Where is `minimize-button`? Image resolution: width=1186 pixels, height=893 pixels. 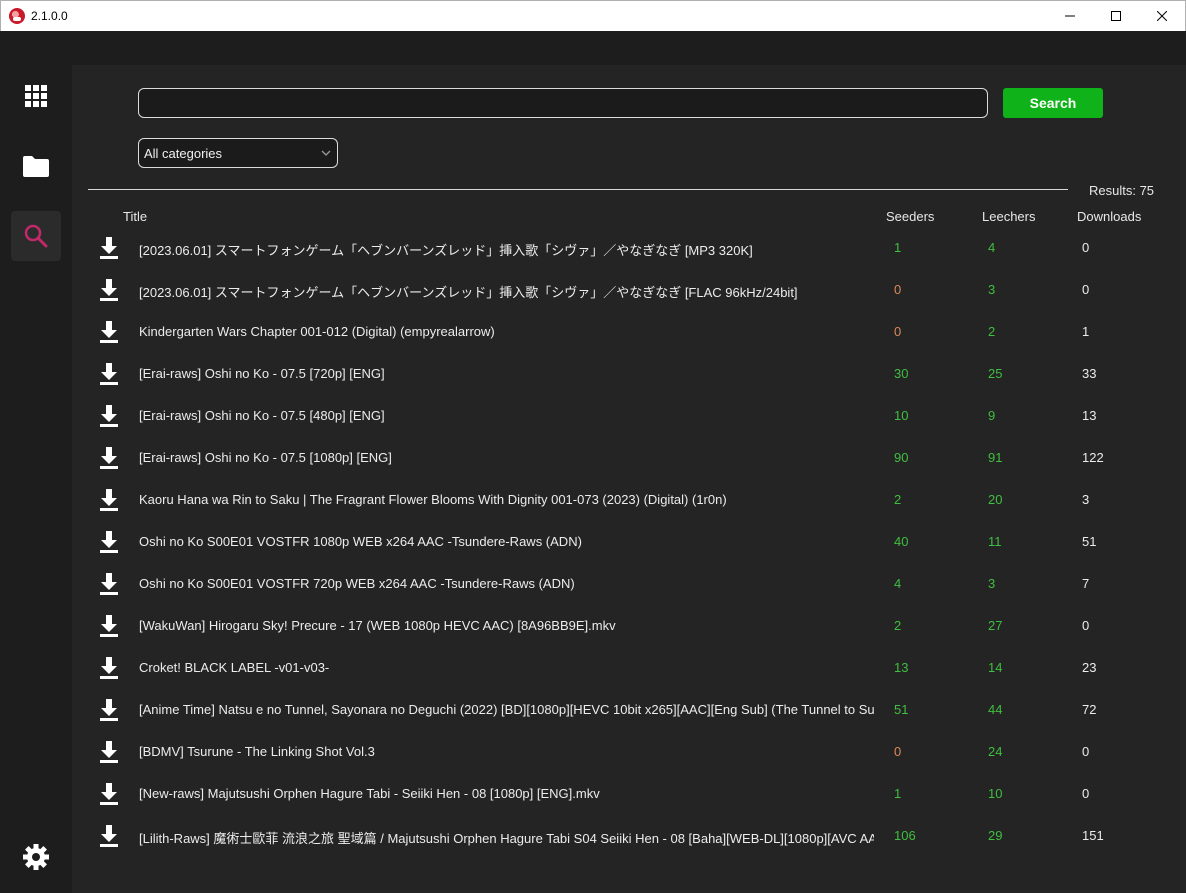
minimize-button is located at coordinates (1070, 16).